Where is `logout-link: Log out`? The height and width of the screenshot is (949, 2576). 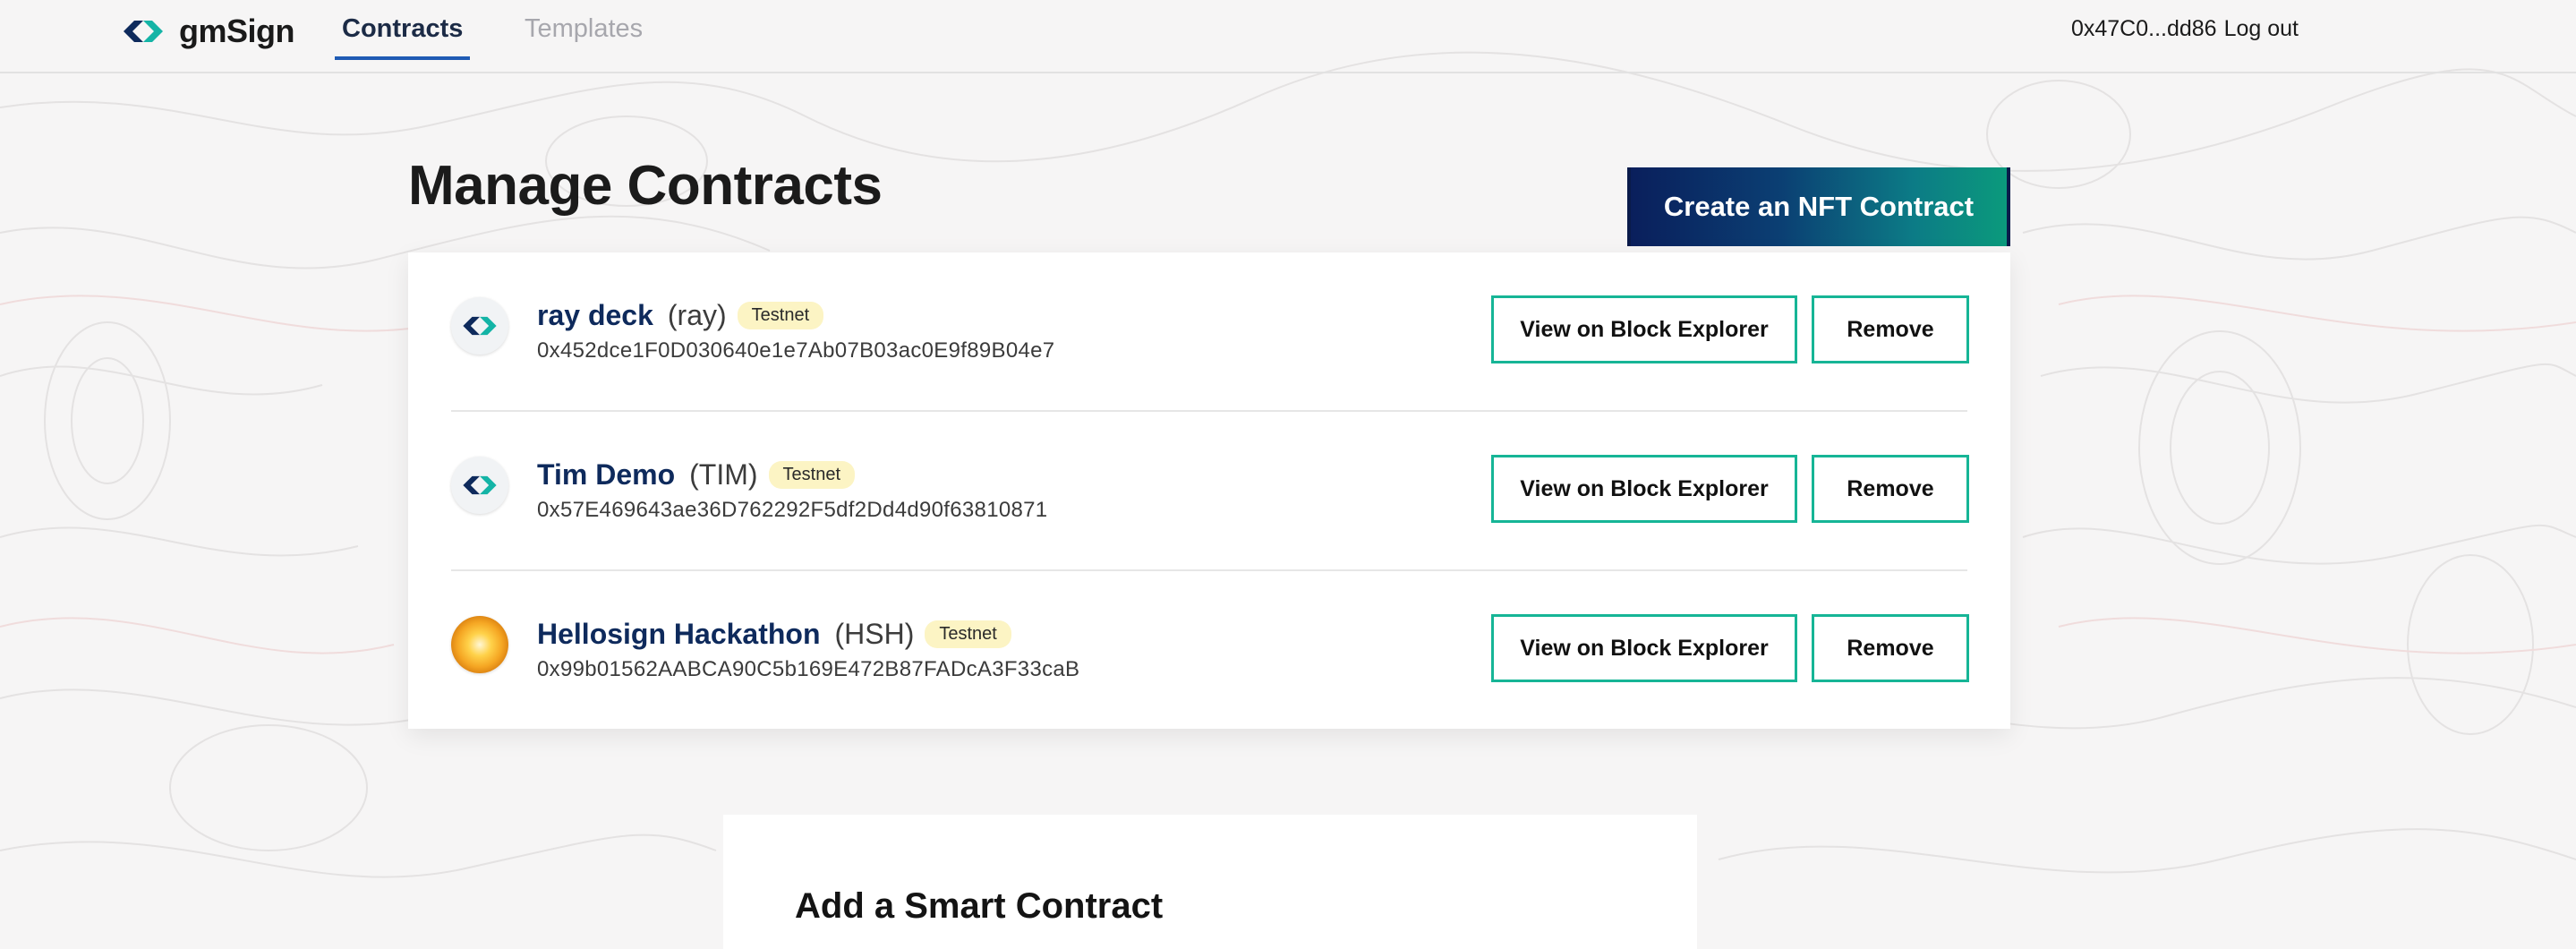
logout-link: Log out is located at coordinates (2261, 29).